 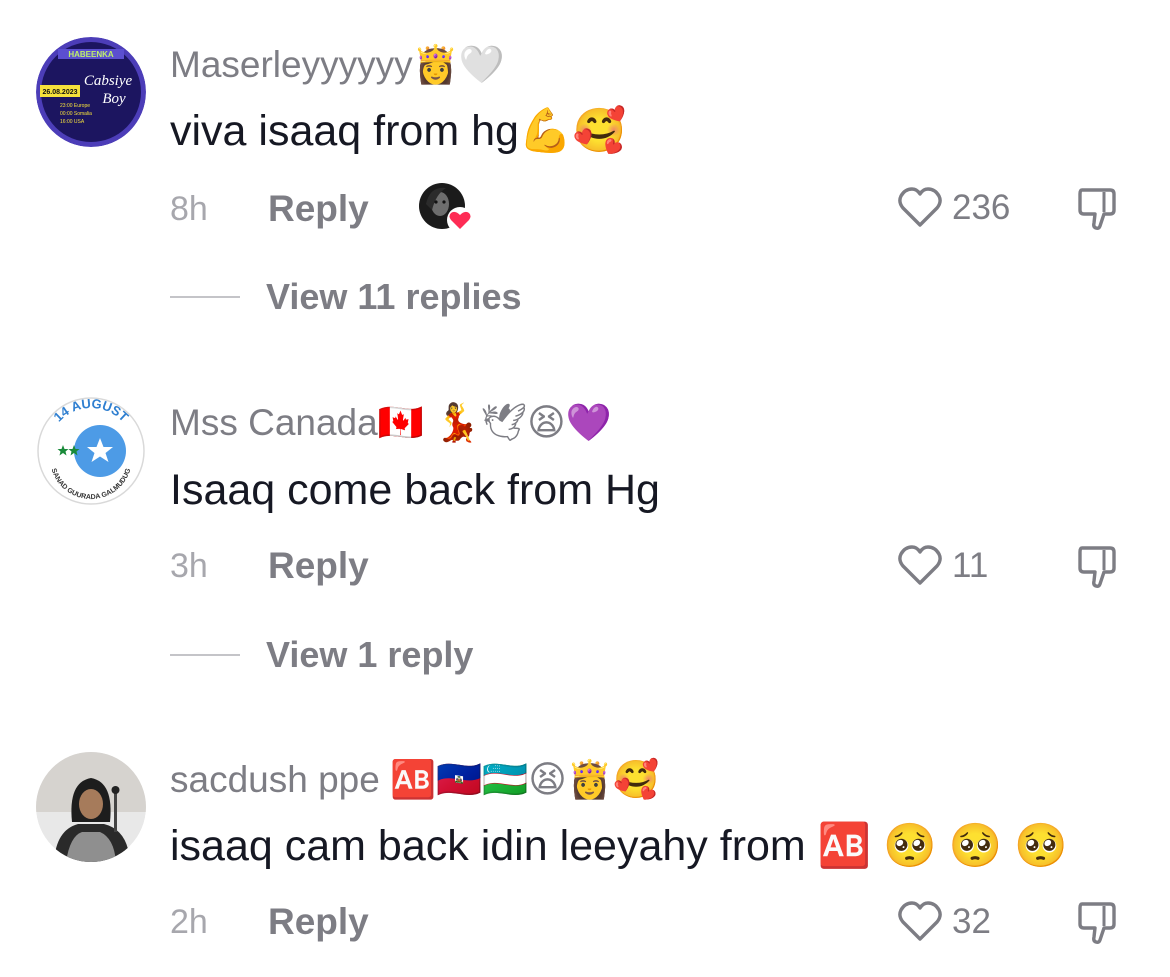 I want to click on avatar-sched3: 16:00 USA, so click(x=72, y=122).